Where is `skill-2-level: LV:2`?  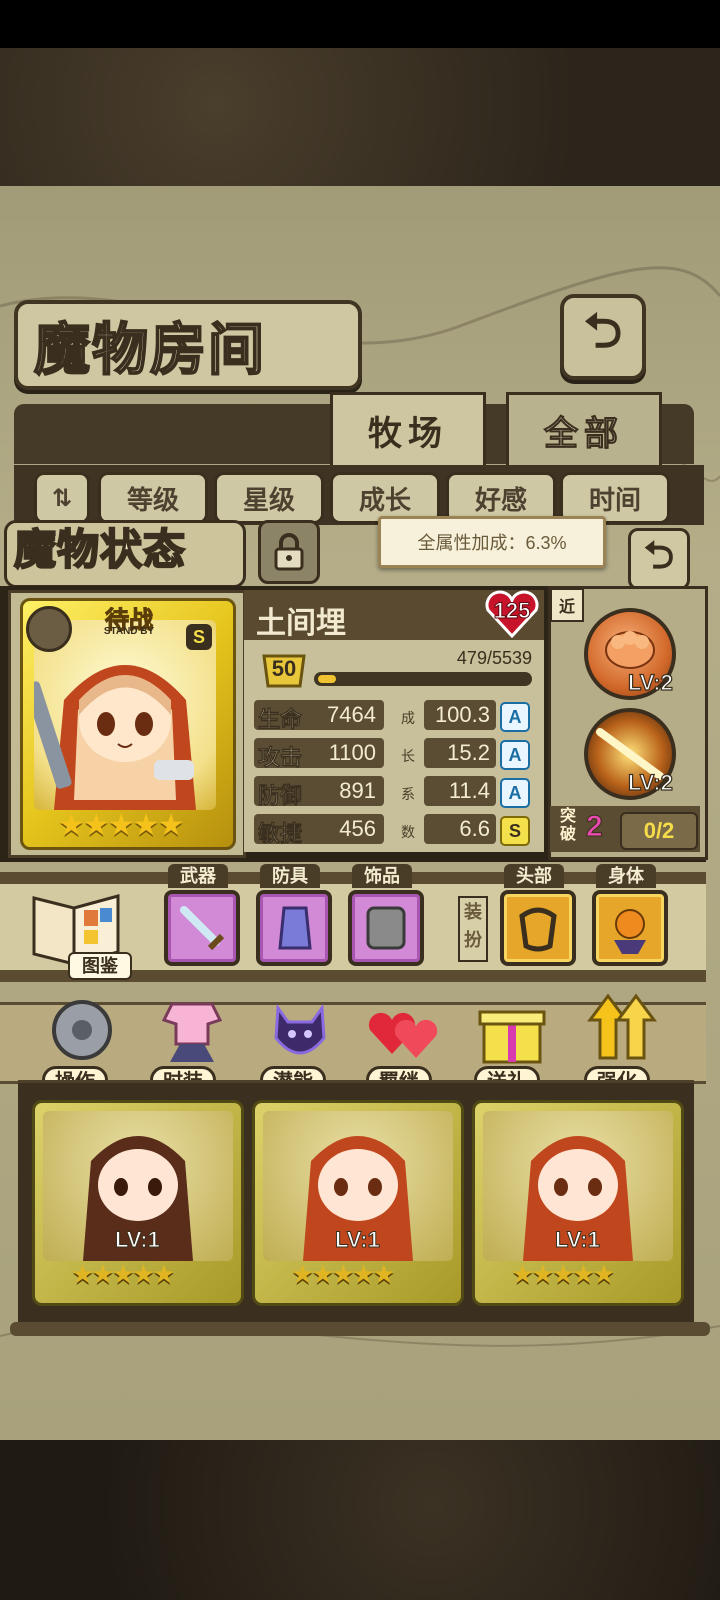 skill-2-level: LV:2 is located at coordinates (650, 782).